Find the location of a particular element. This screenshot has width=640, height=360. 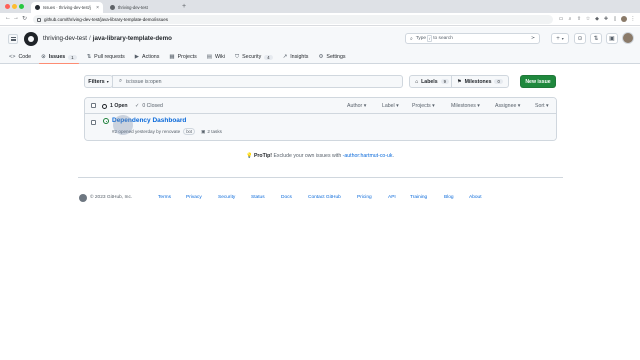

search-prefix: Type is located at coordinates (421, 38).